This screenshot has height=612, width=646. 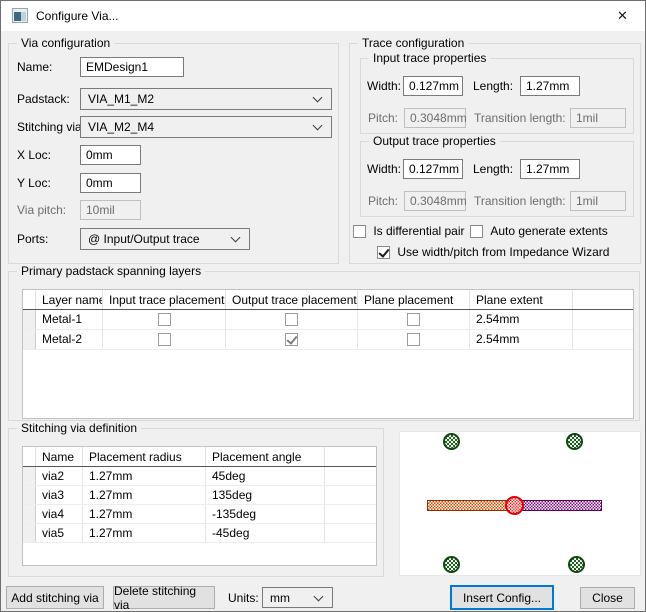 I want to click on column-header: Placement angle, so click(x=265, y=456).